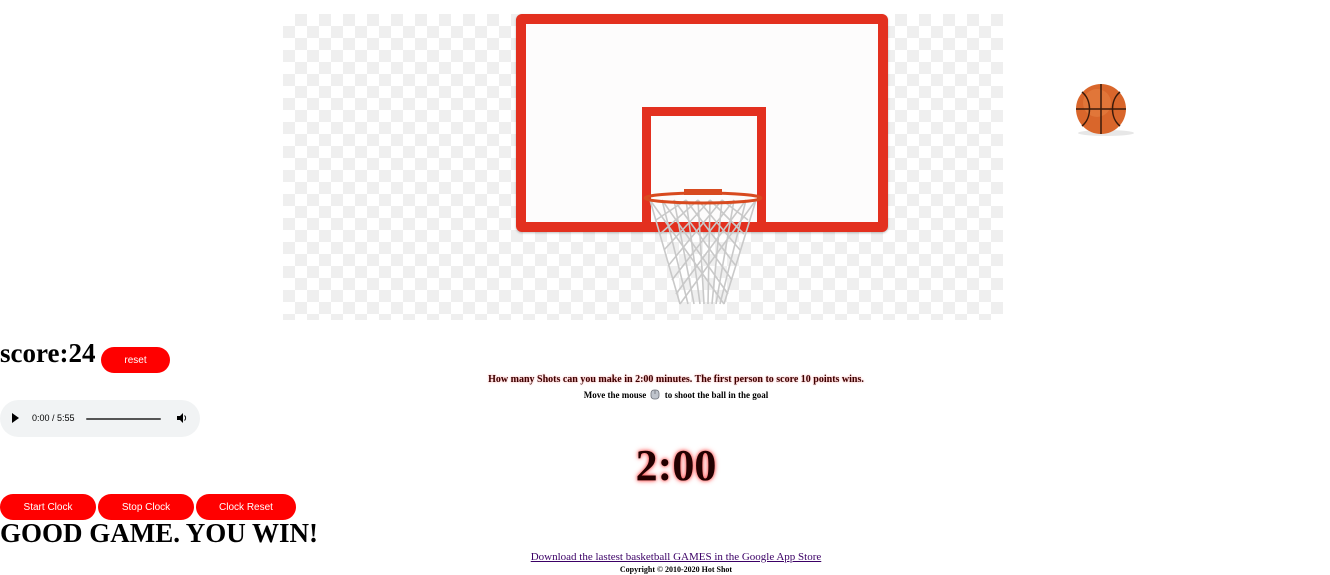  Describe the element at coordinates (123, 419) in the screenshot. I see `audio-progress-slider` at that location.